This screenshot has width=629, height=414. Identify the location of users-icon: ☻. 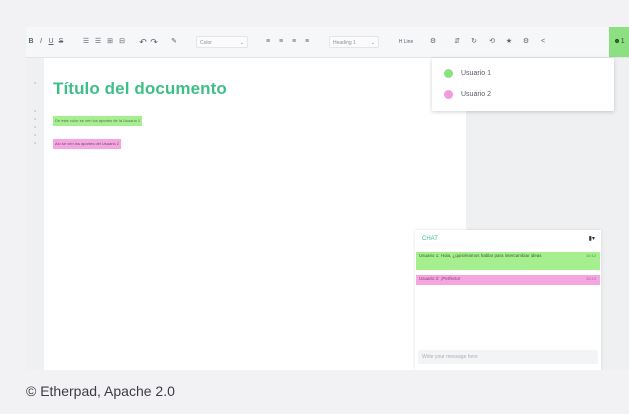
(617, 41).